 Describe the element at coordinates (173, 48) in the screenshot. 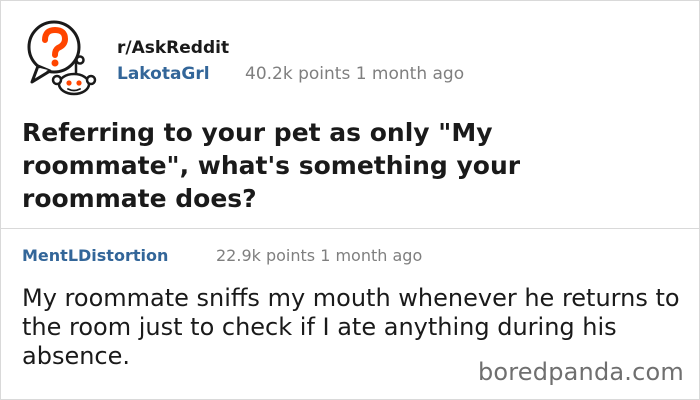

I see `subreddit-name: r/AskReddit` at that location.